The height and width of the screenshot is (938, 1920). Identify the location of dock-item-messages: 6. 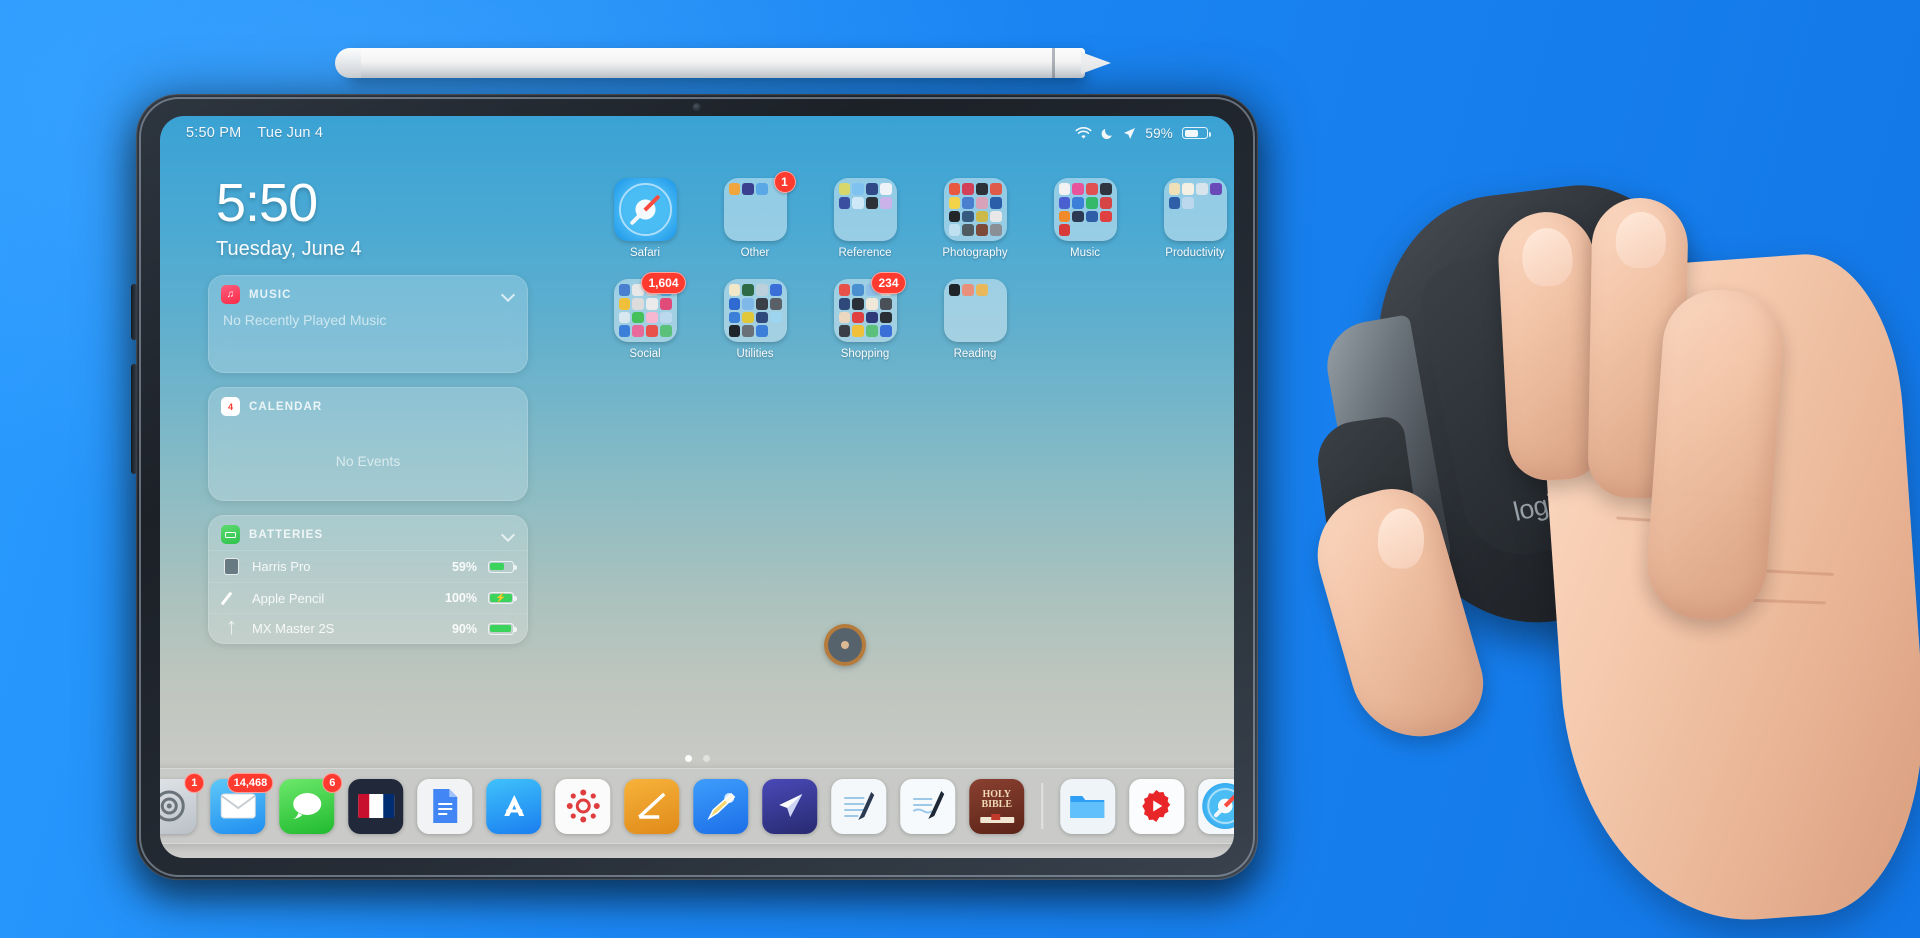
(311, 803).